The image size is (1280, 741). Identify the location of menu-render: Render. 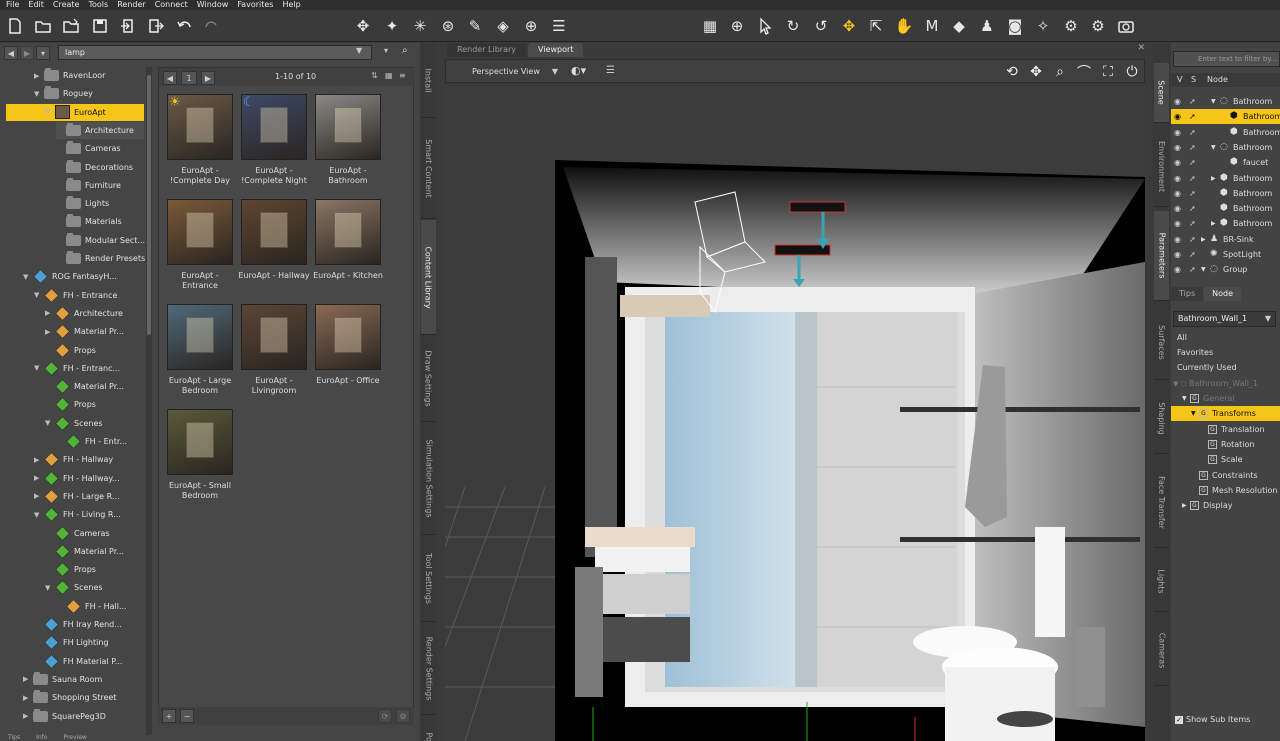
(131, 5).